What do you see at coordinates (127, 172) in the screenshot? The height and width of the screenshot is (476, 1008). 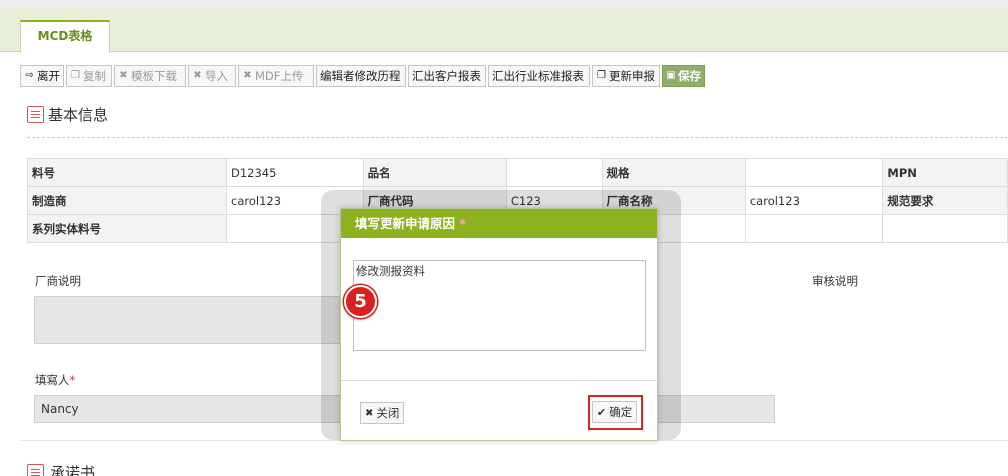 I see `table-cell: 料号` at bounding box center [127, 172].